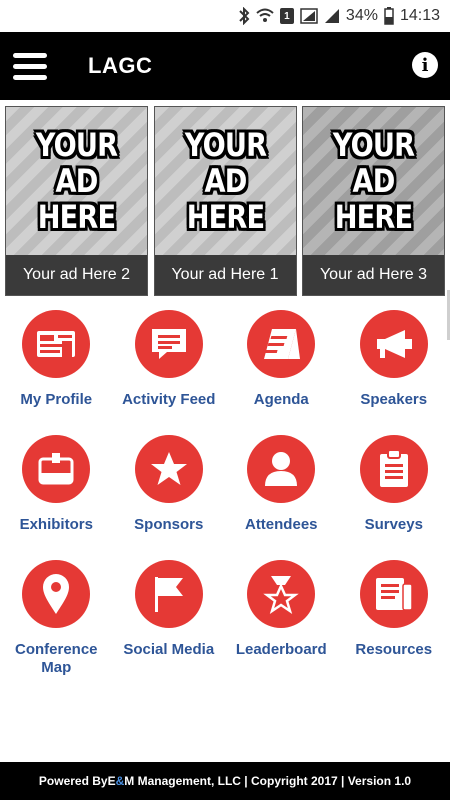  What do you see at coordinates (76, 275) in the screenshot?
I see `ad-caption: Your ad Here 2` at bounding box center [76, 275].